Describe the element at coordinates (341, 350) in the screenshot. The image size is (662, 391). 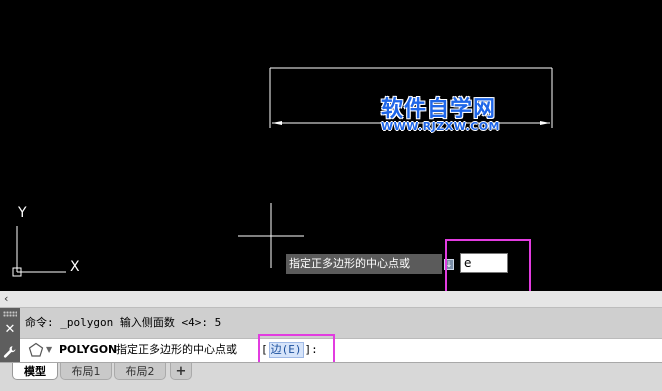
I see `command-input-line: ▼ POLYGON 指定正多边形的中心点或 [边(E)]:` at that location.